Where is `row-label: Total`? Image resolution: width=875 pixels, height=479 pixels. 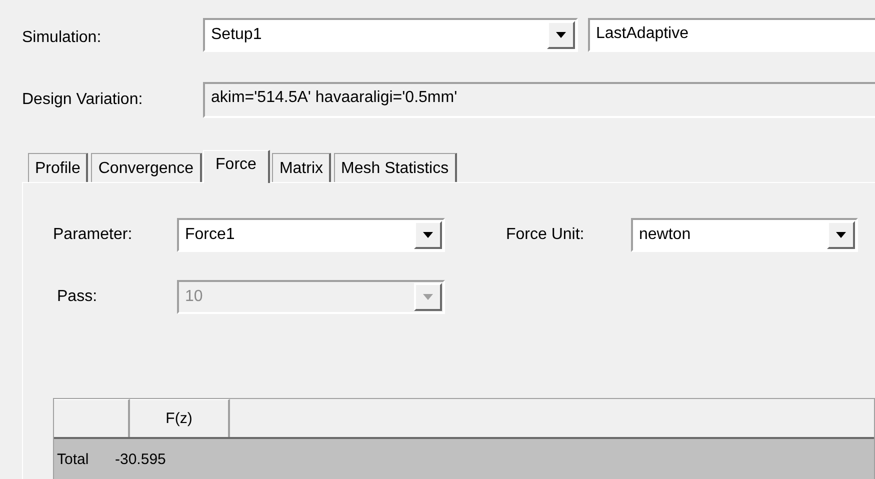
row-label: Total is located at coordinates (73, 459).